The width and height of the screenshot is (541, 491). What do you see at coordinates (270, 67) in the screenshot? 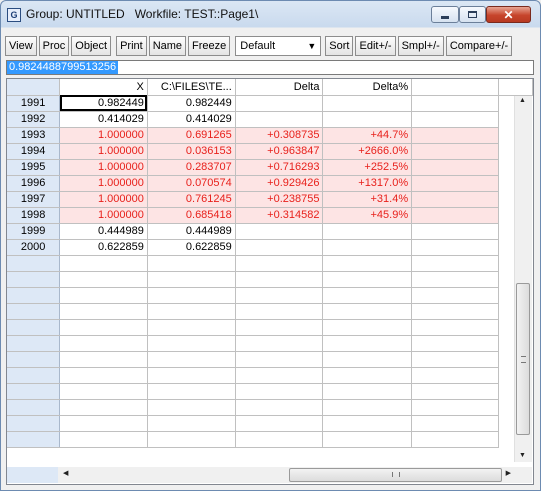
I see `cell-edit-field: 0.9824488799513256` at bounding box center [270, 67].